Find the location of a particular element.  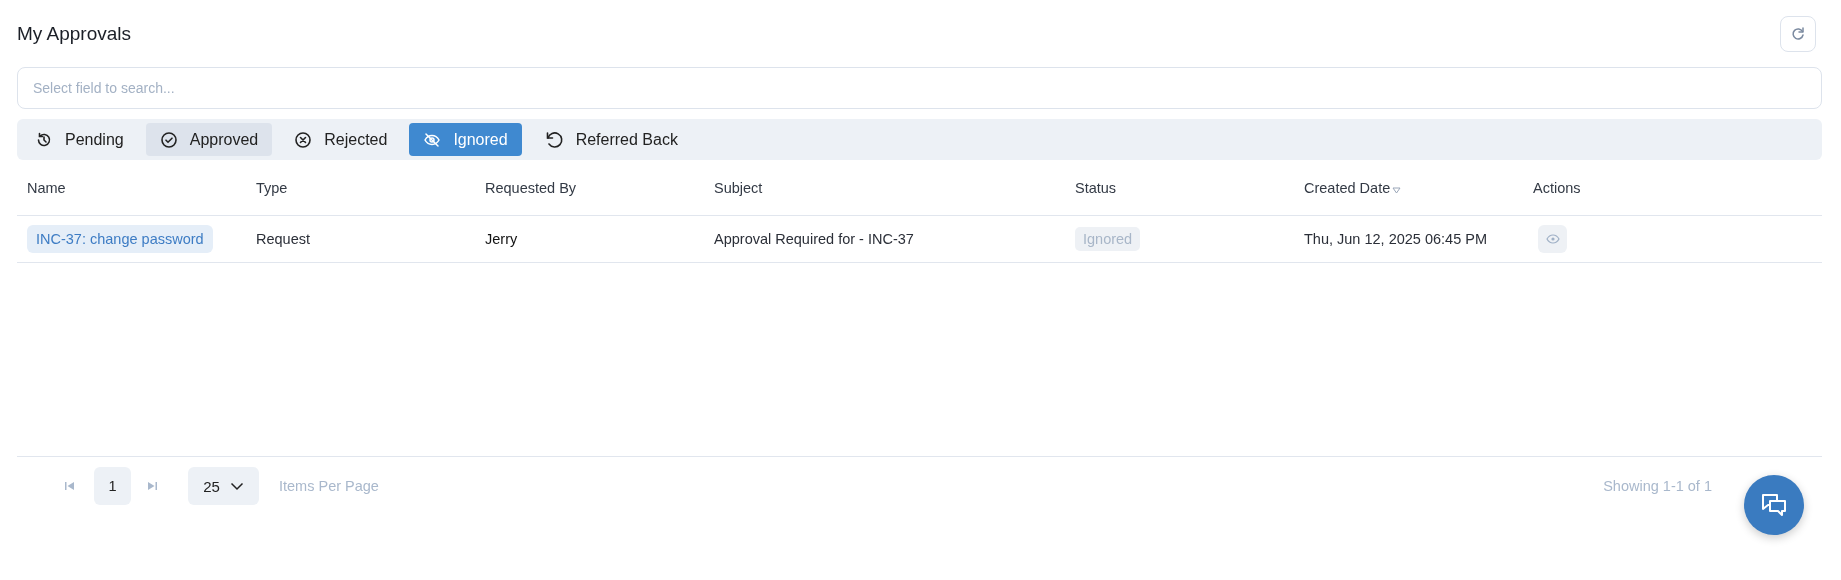

filter-tab: Rejected is located at coordinates (341, 139).